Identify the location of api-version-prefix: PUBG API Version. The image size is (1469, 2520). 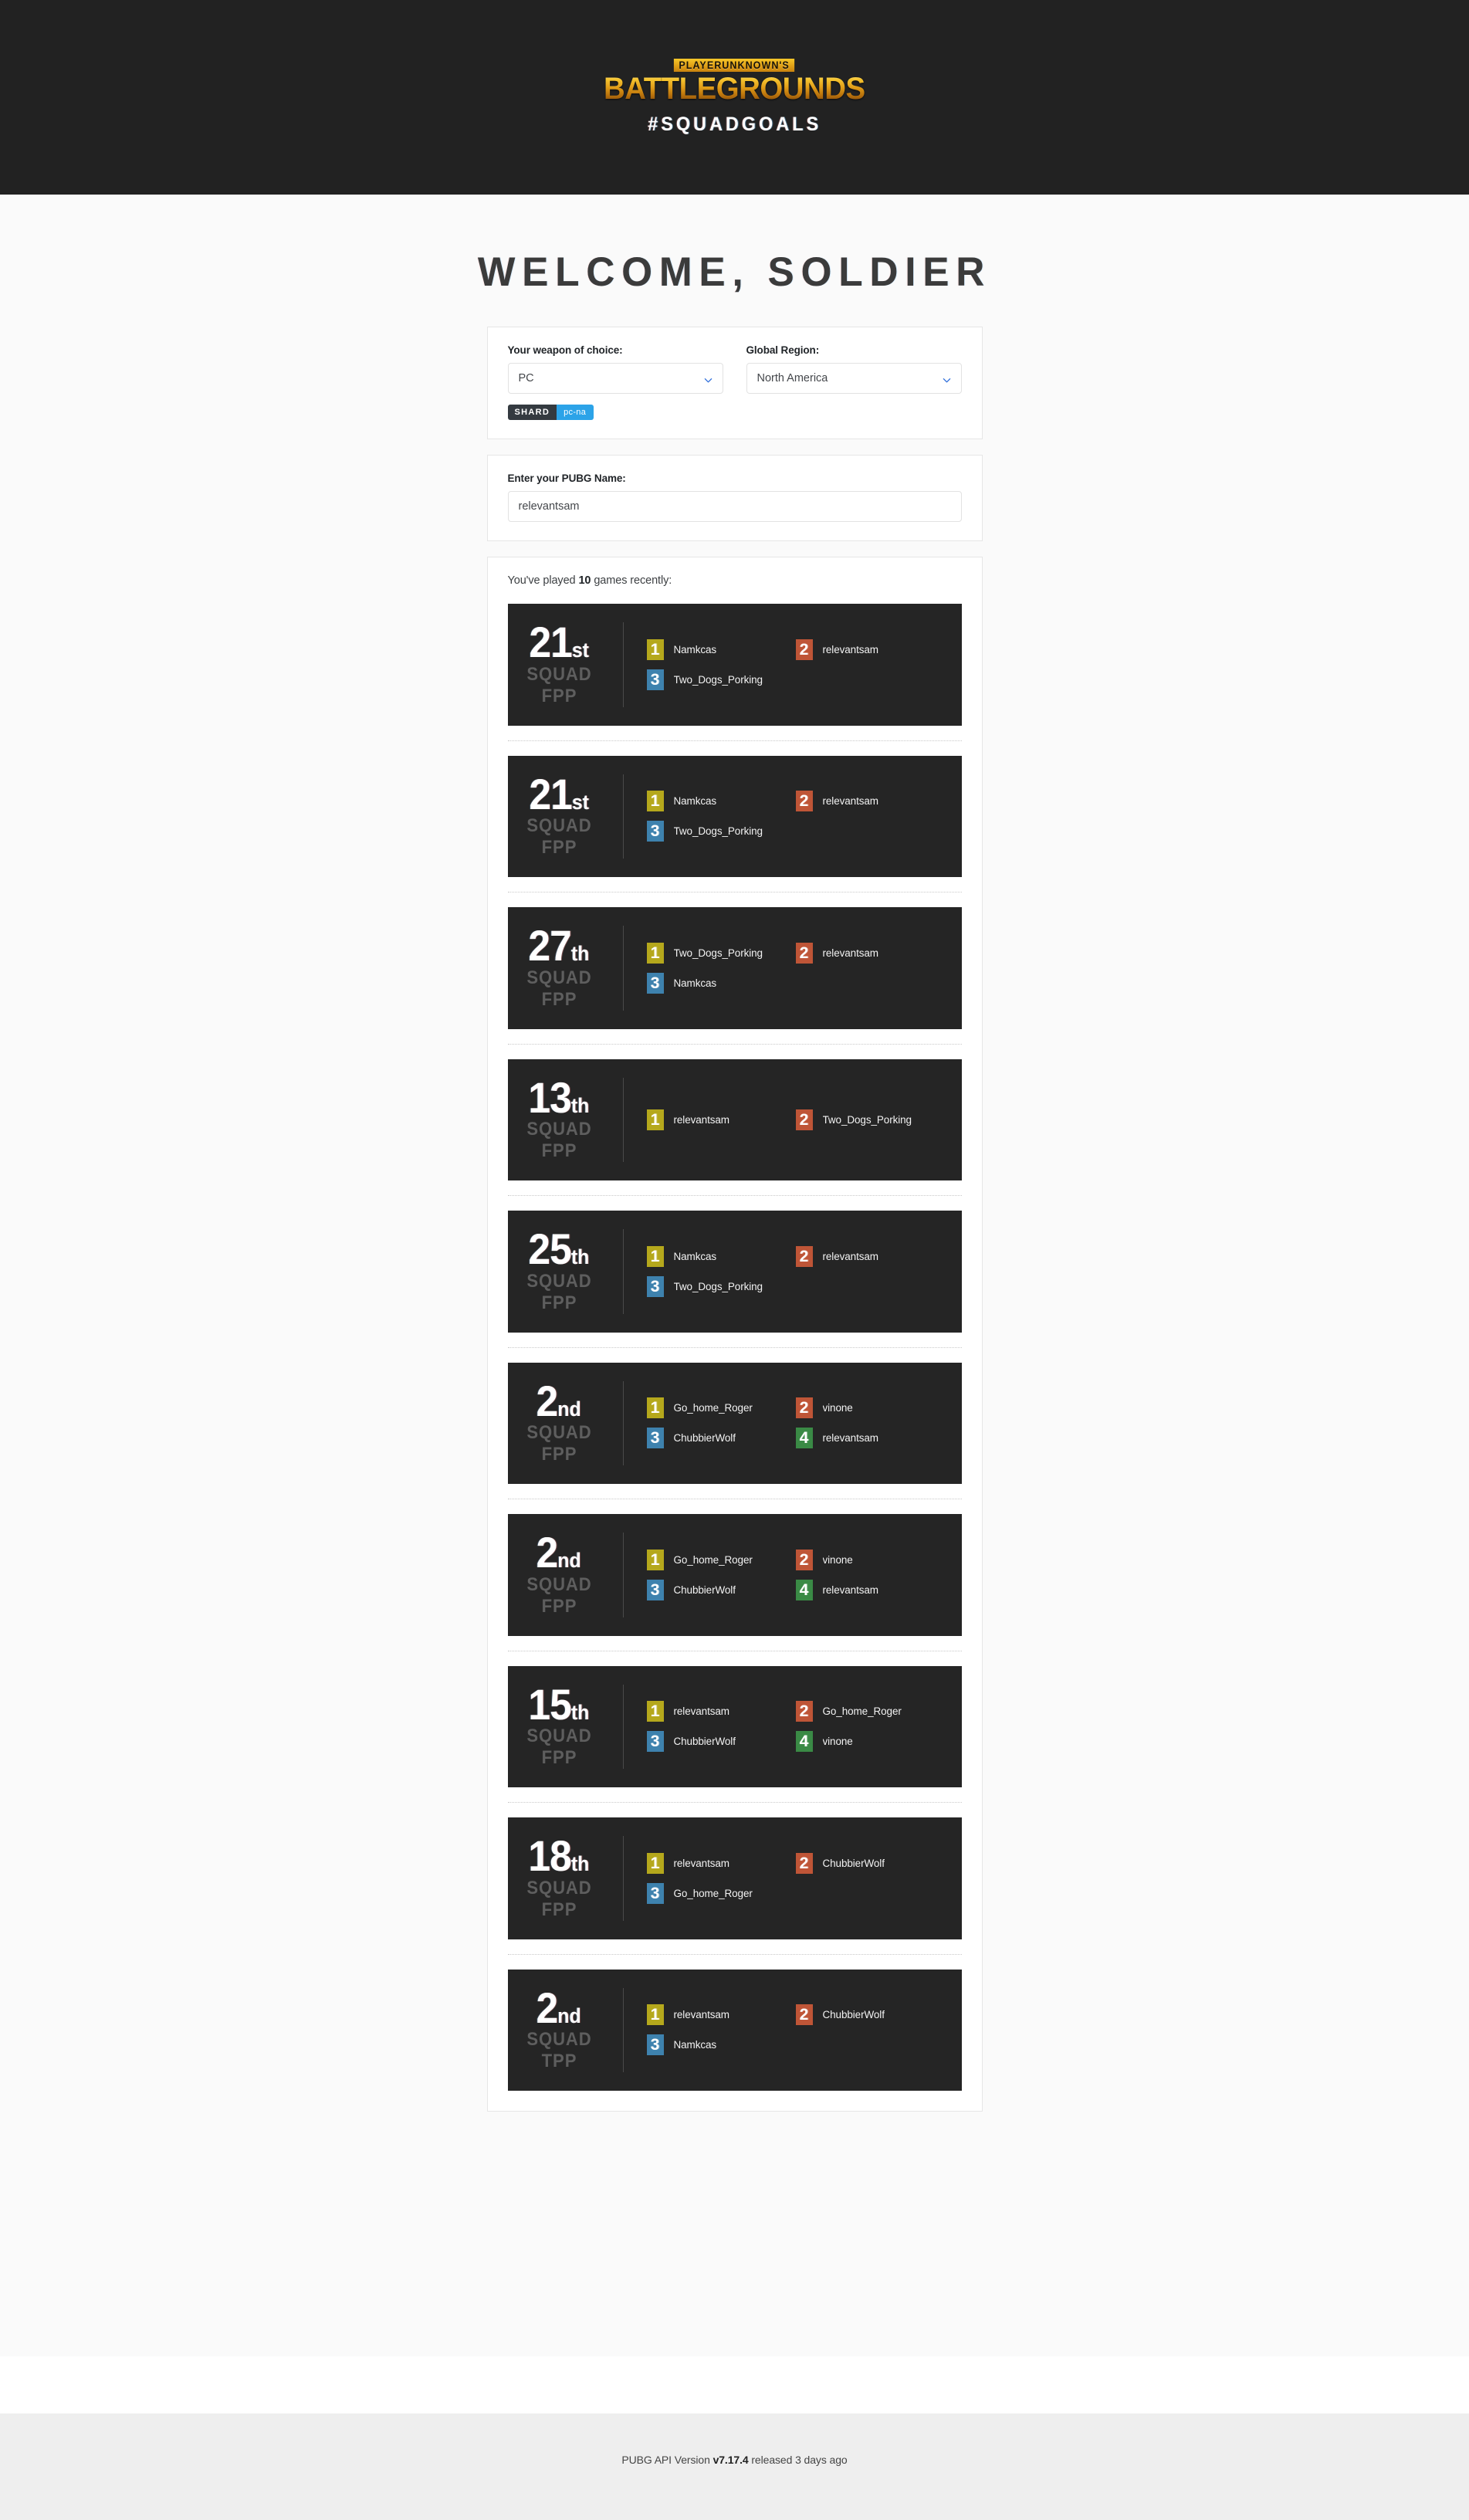
(665, 2460).